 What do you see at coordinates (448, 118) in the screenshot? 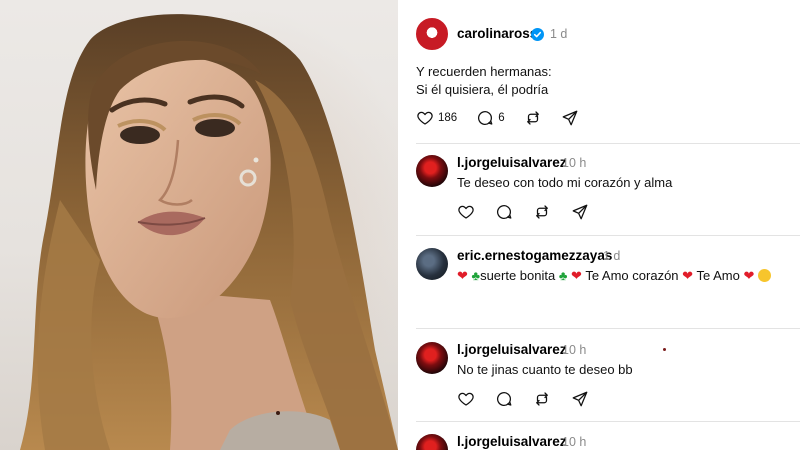
I see `like-count: 186` at bounding box center [448, 118].